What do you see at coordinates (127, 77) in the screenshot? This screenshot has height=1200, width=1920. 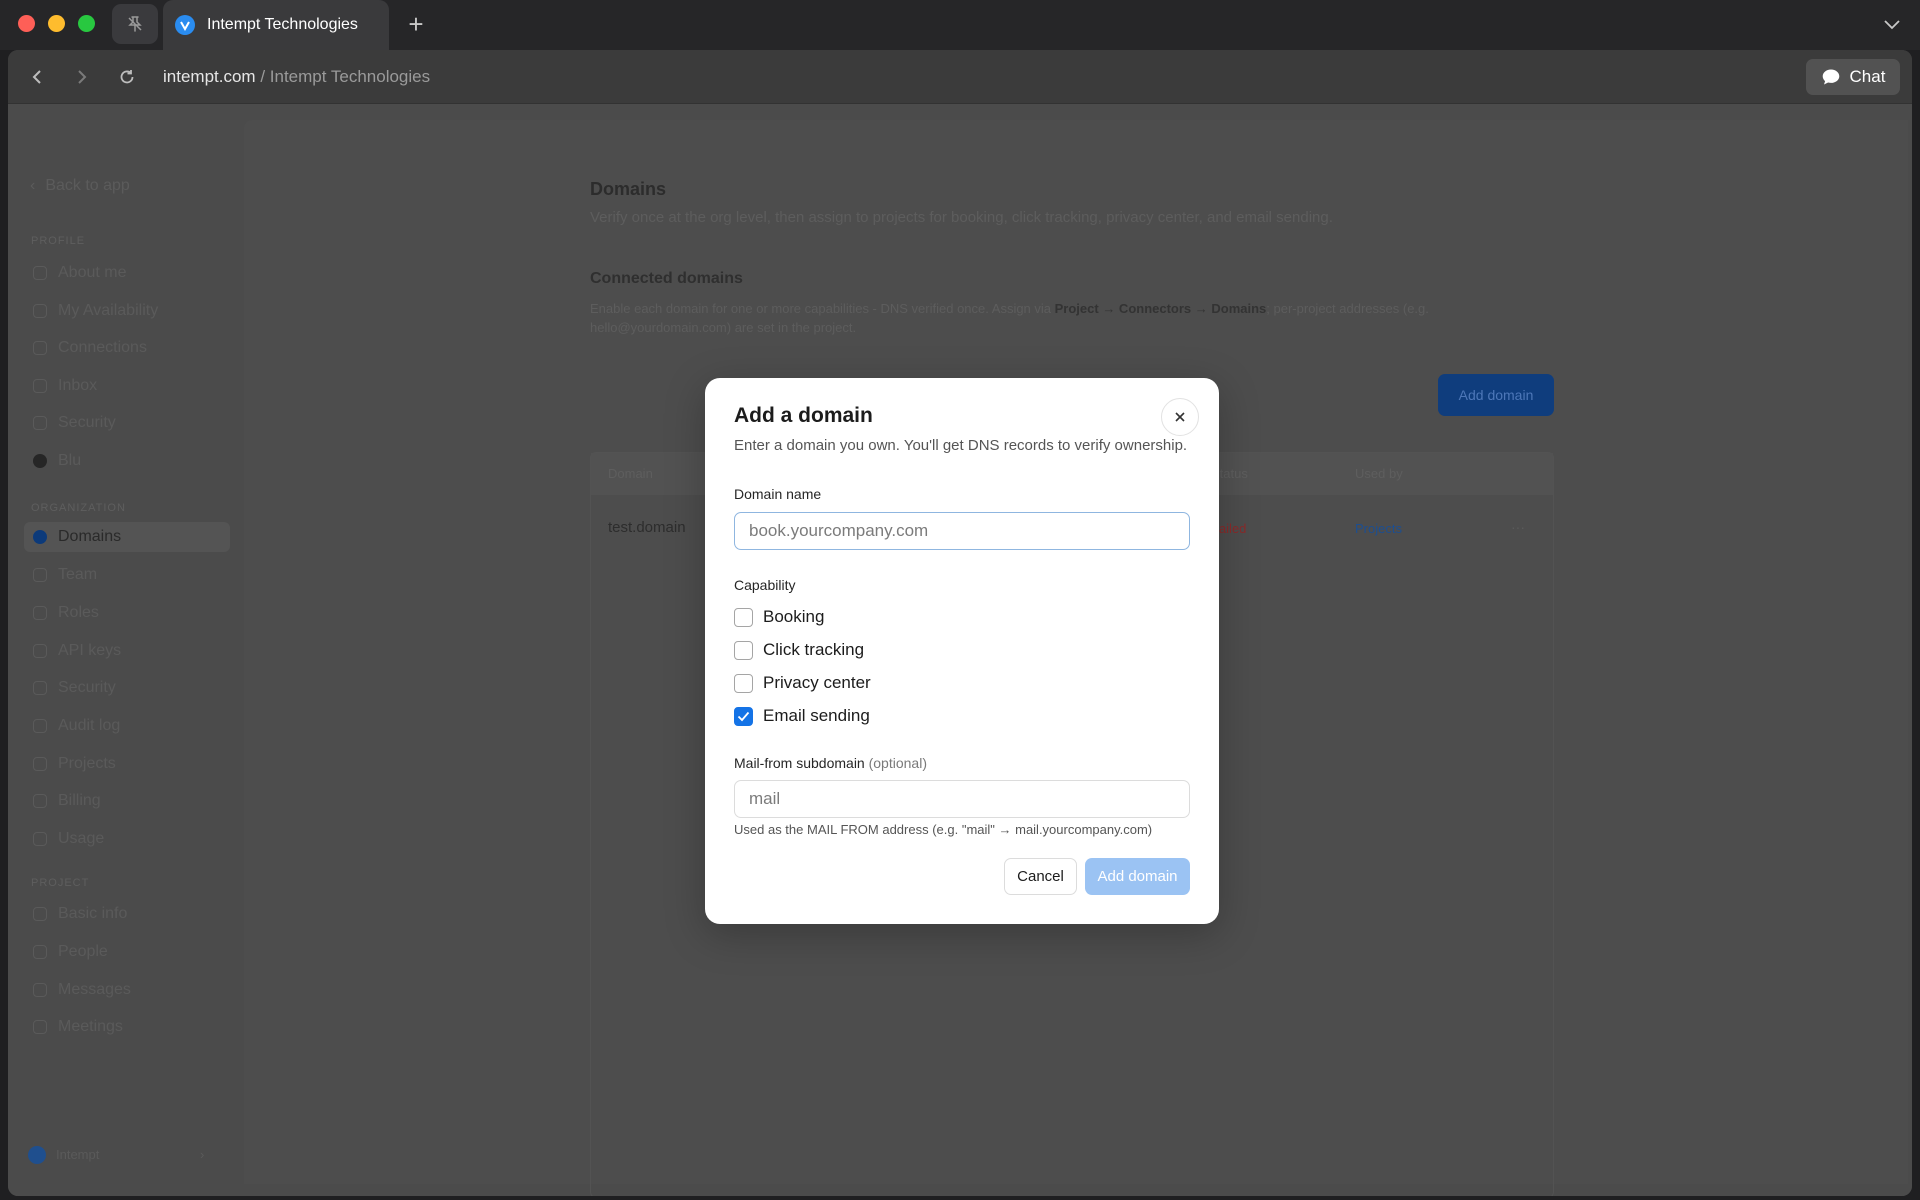 I see `reload-icon` at bounding box center [127, 77].